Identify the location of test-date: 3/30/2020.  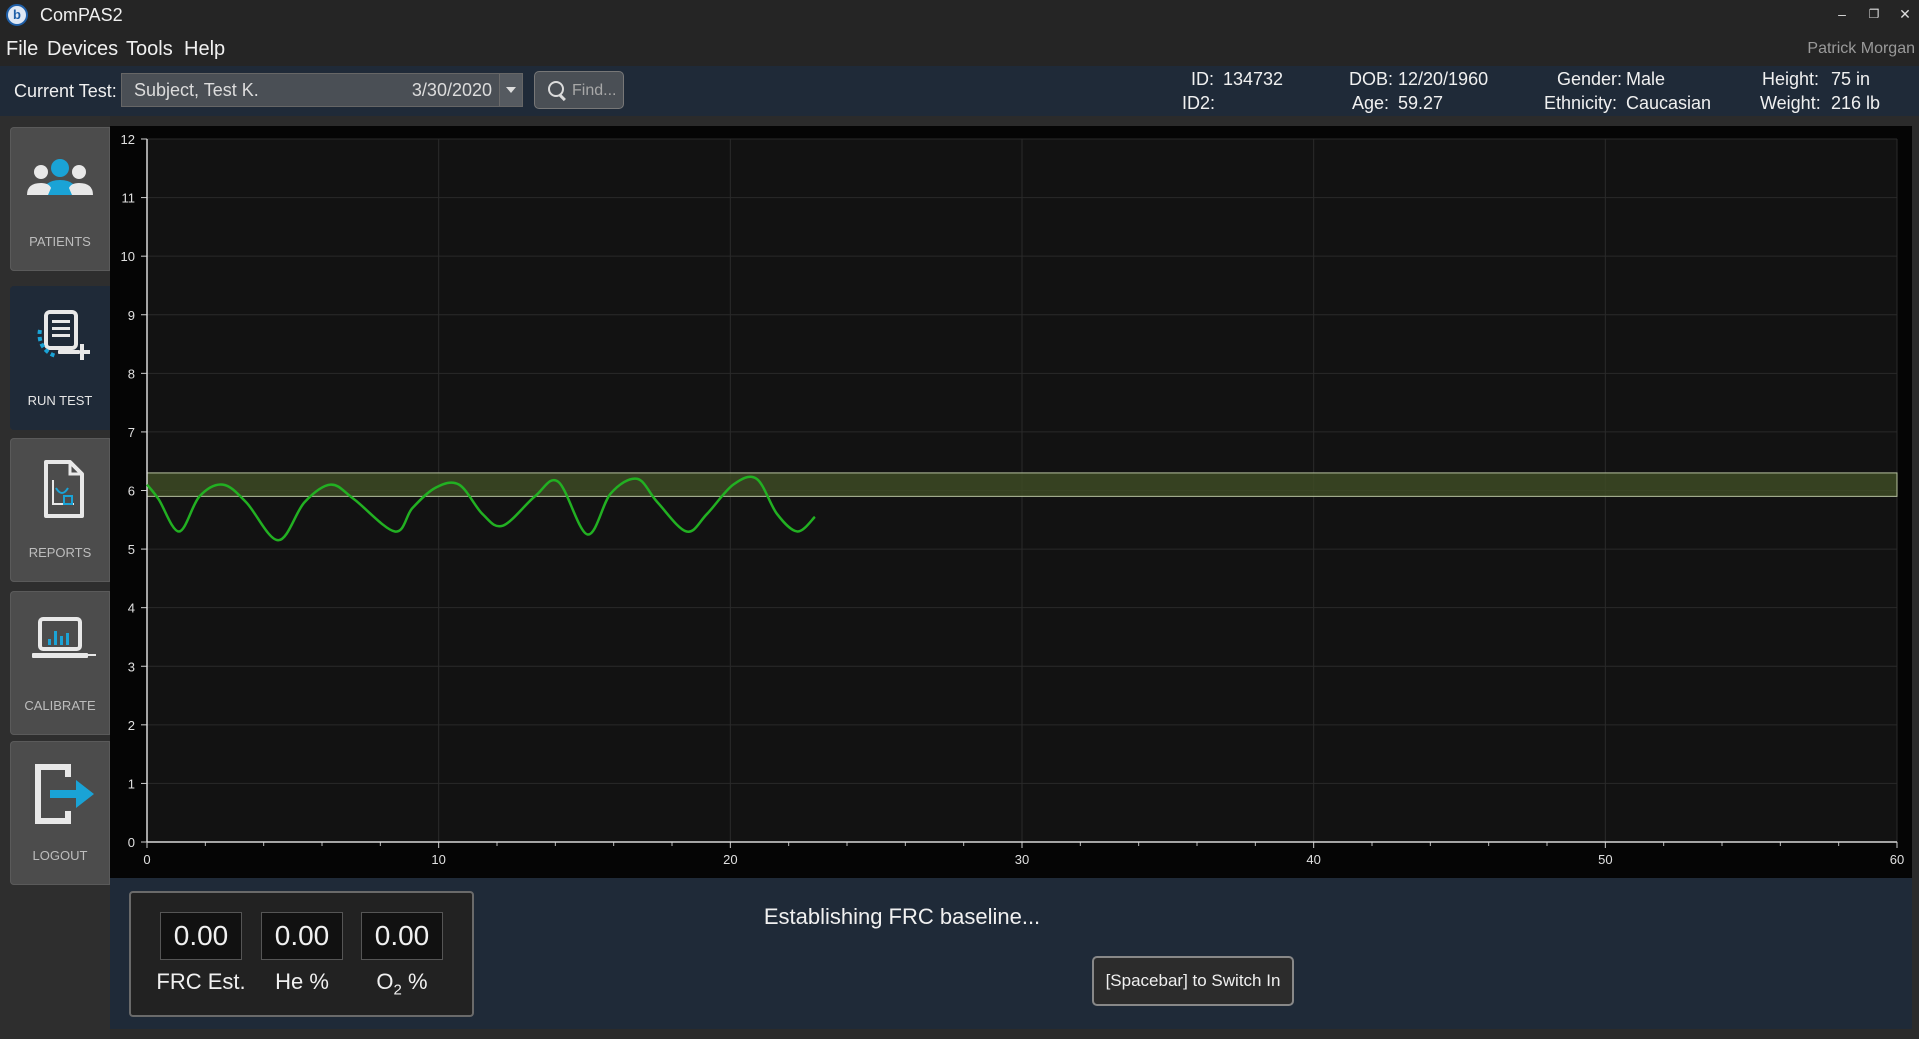
(451, 90).